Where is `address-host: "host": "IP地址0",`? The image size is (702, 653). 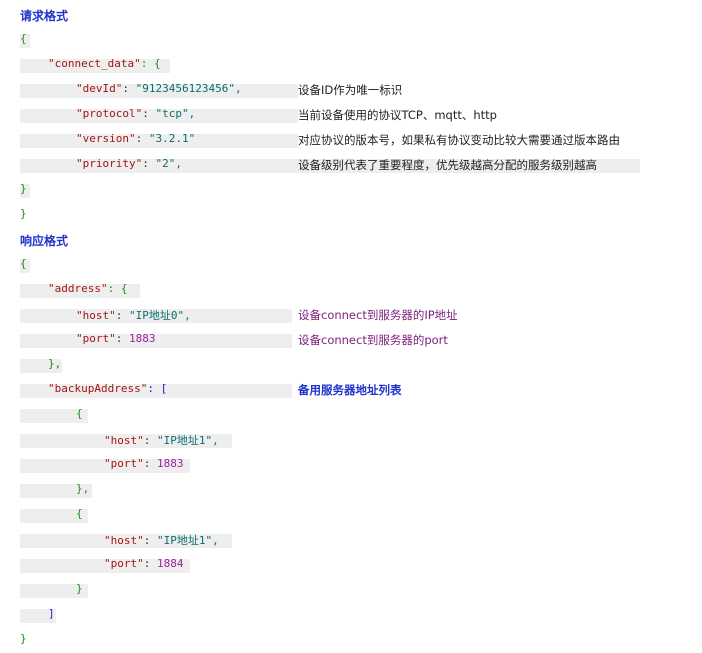 address-host: "host": "IP地址0", is located at coordinates (133, 315).